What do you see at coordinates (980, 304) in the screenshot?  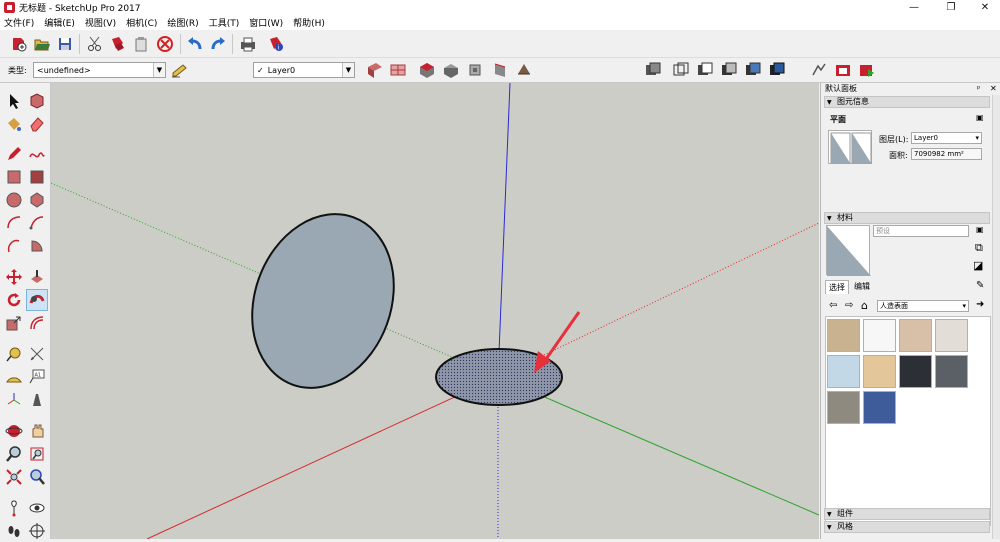 I see `details-arrow-icon: ➜` at bounding box center [980, 304].